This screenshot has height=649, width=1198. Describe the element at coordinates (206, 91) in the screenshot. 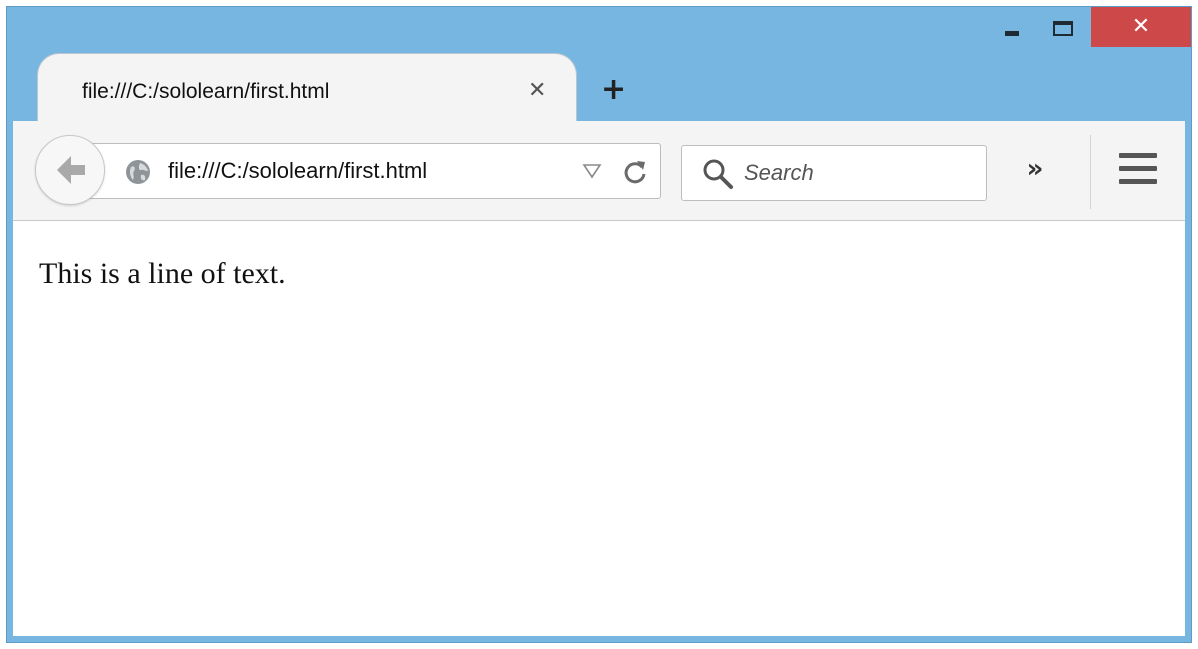

I see `tab-title: file:///C:/sololearn/first.html` at that location.